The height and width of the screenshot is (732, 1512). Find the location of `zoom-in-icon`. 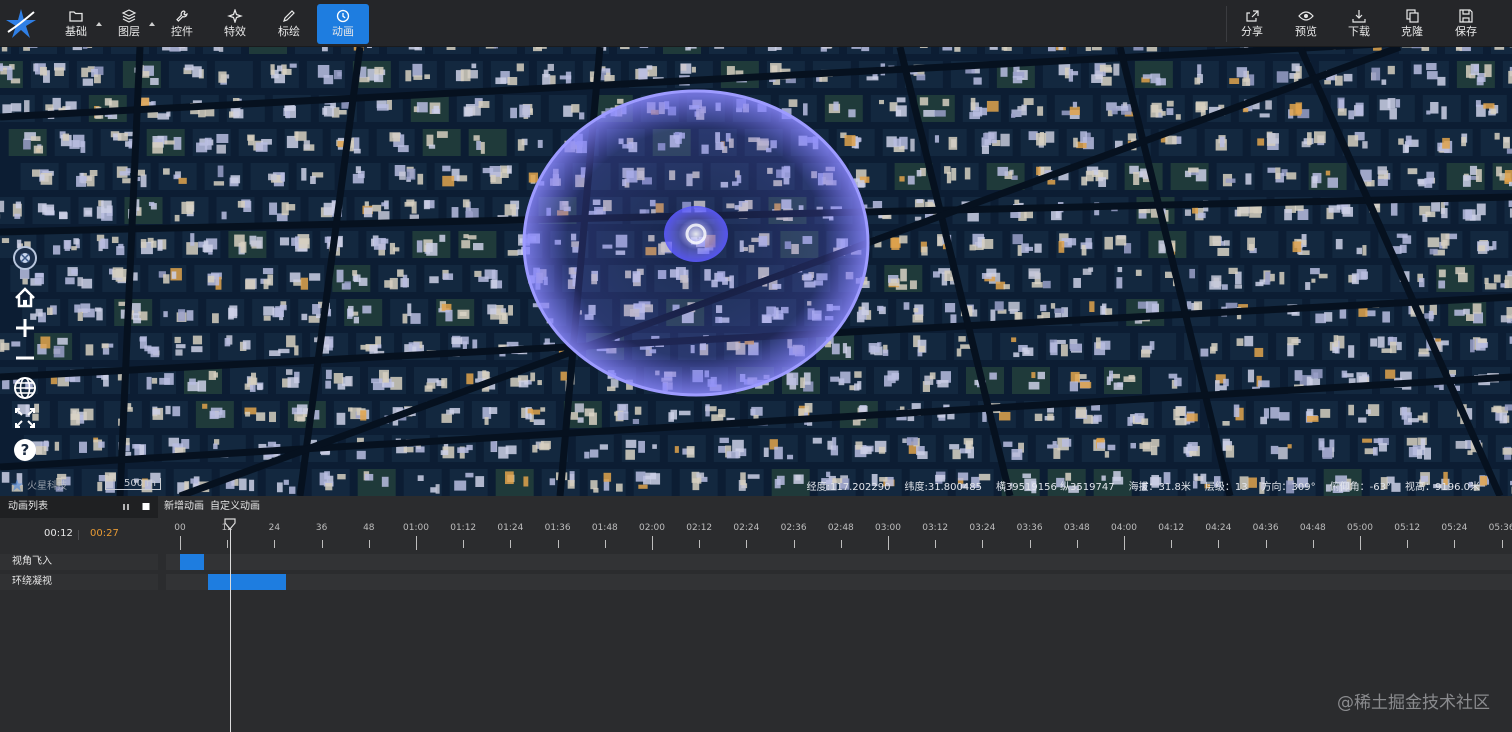

zoom-in-icon is located at coordinates (25, 328).